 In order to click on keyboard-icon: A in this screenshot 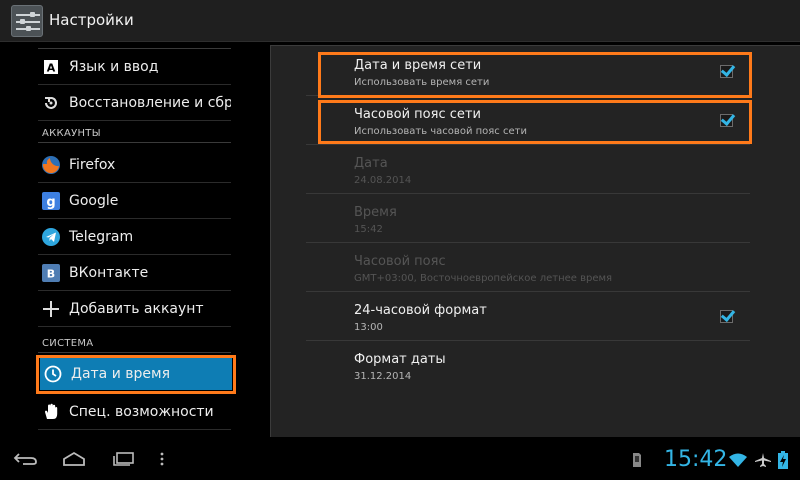, I will do `click(51, 67)`.